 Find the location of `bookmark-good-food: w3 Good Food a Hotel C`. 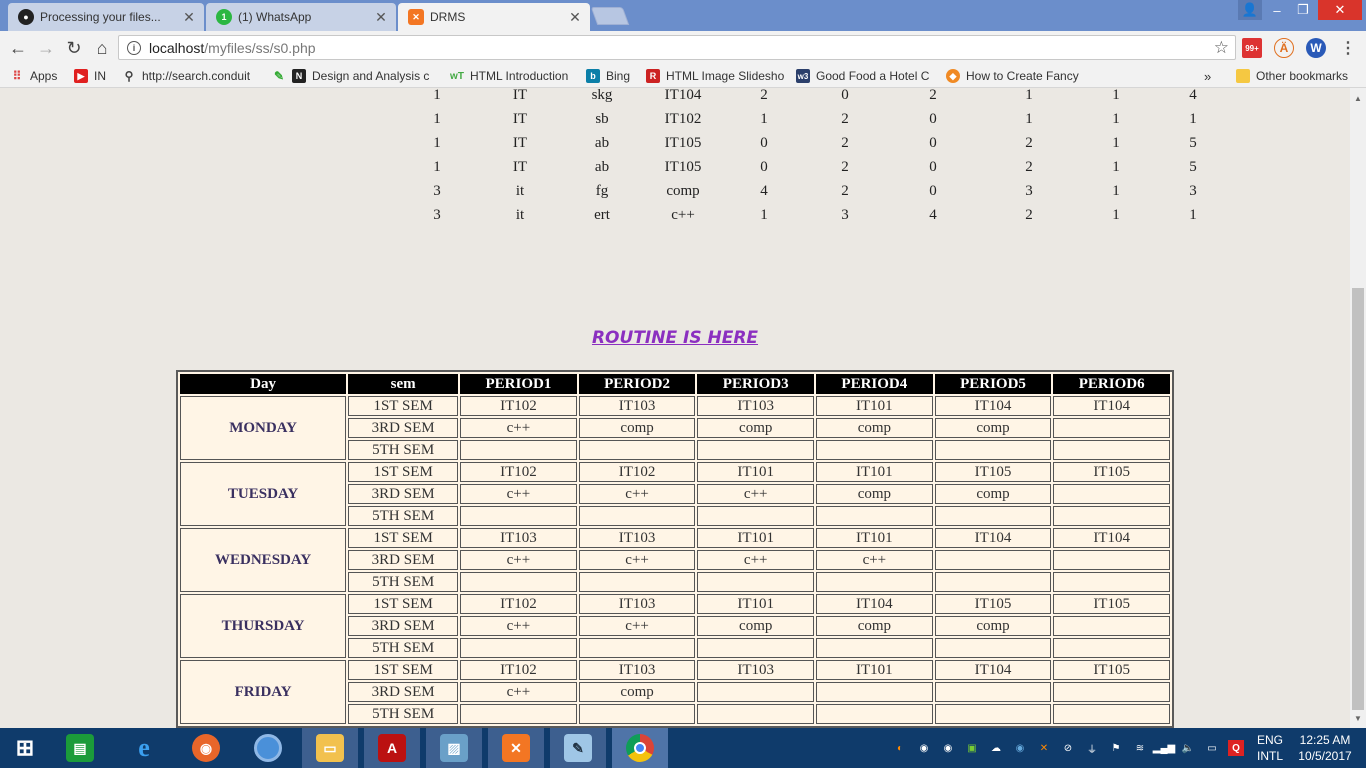

bookmark-good-food: w3 Good Food a Hotel C is located at coordinates (862, 76).